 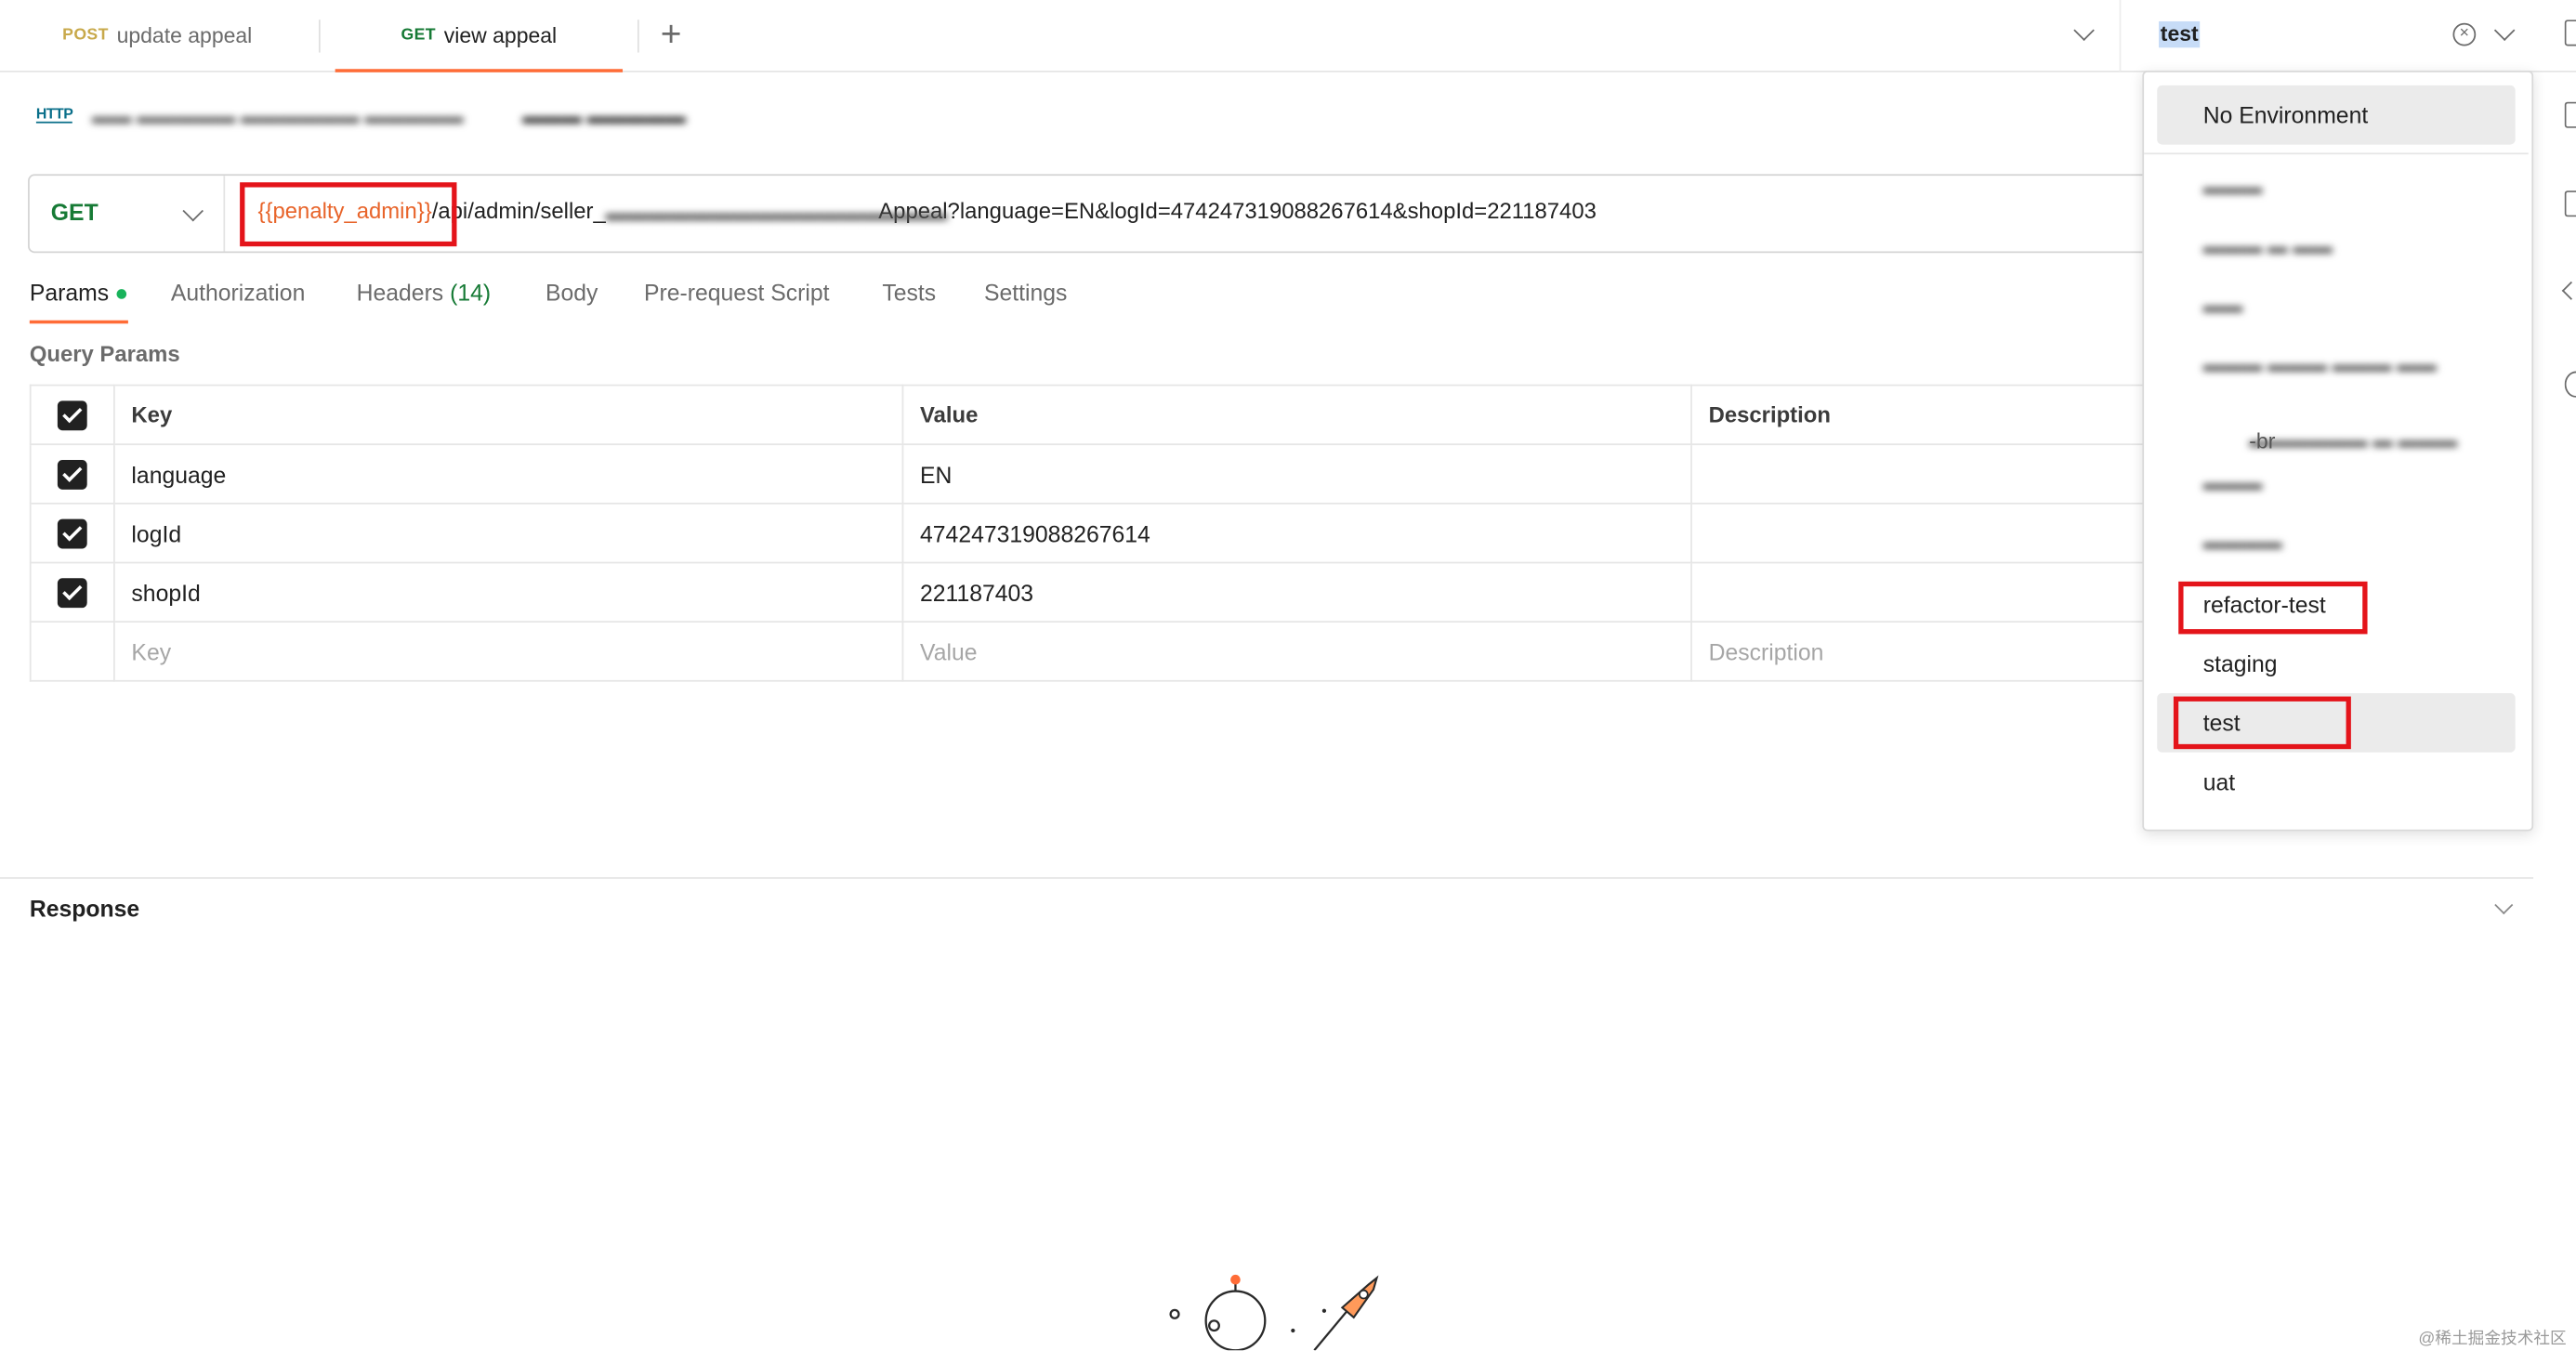 I want to click on tab-label: Settings, so click(x=1025, y=292).